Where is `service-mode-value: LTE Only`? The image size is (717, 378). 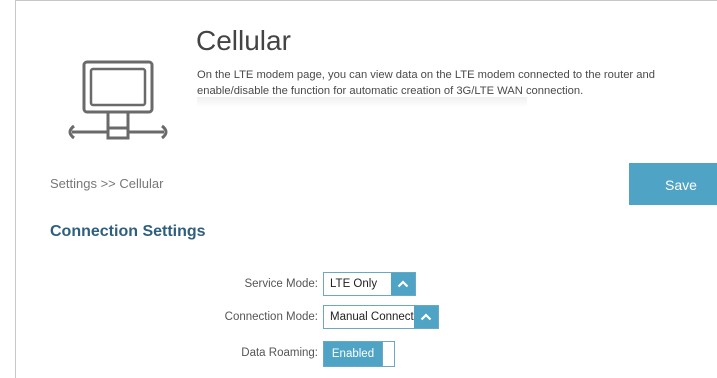 service-mode-value: LTE Only is located at coordinates (354, 284).